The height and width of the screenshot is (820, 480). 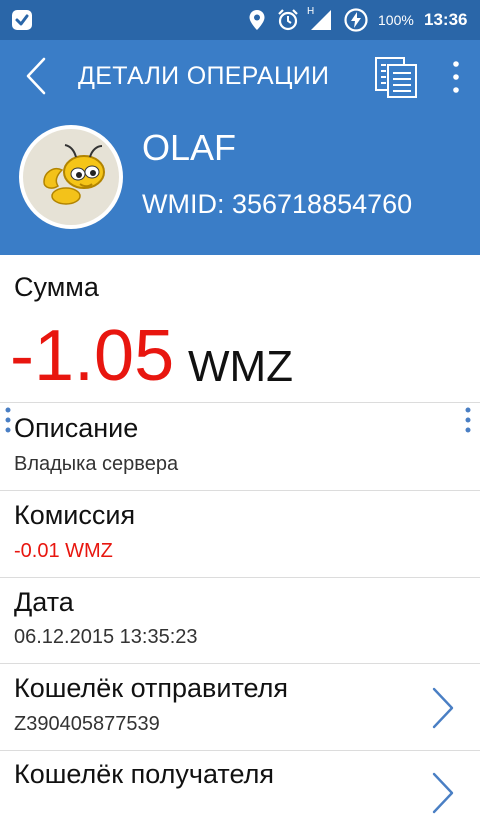 What do you see at coordinates (288, 20) in the screenshot?
I see `alarm-icon` at bounding box center [288, 20].